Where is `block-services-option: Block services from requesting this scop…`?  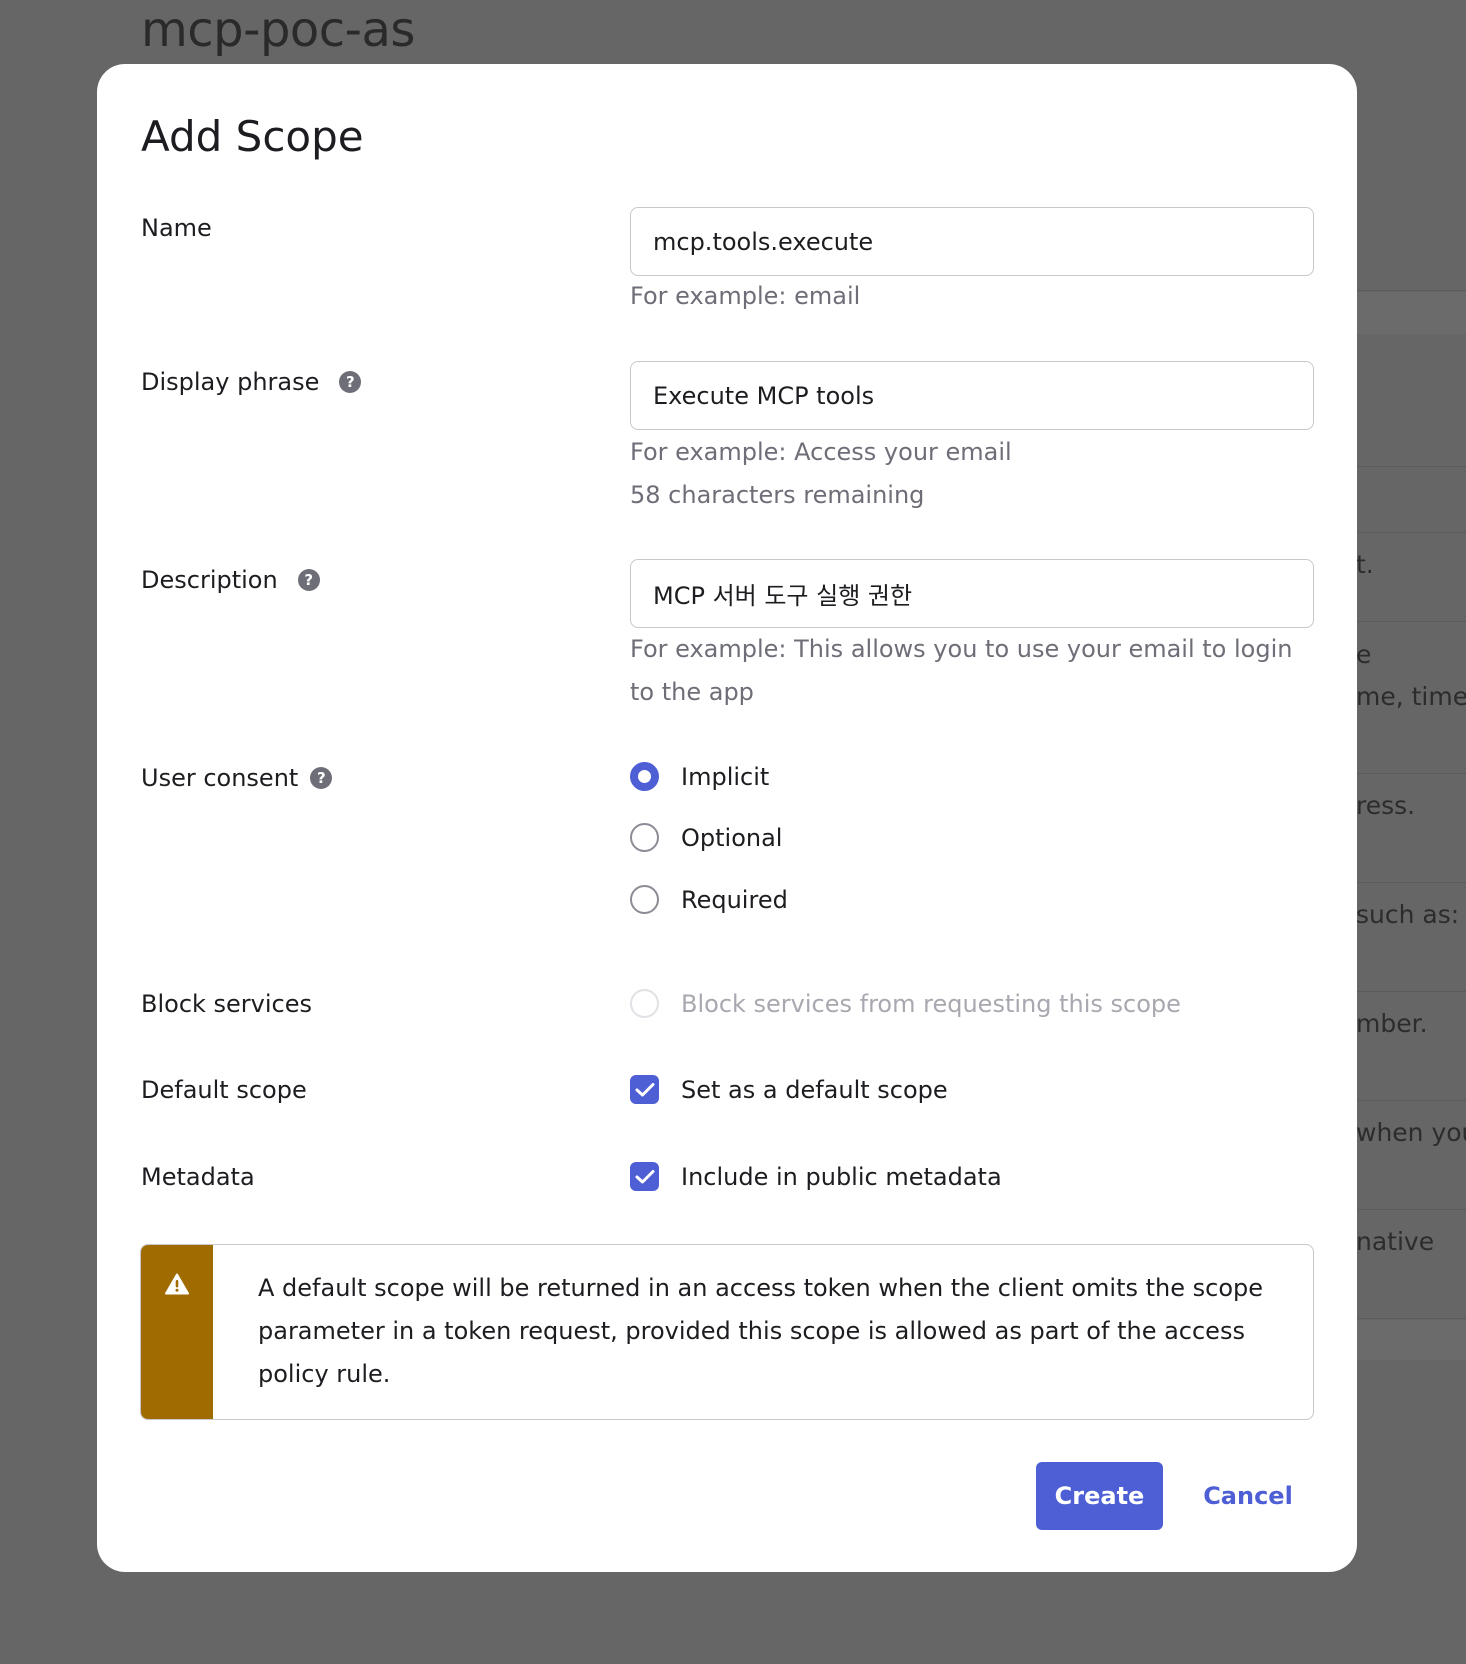
block-services-option: Block services from requesting this scop… is located at coordinates (905, 1003).